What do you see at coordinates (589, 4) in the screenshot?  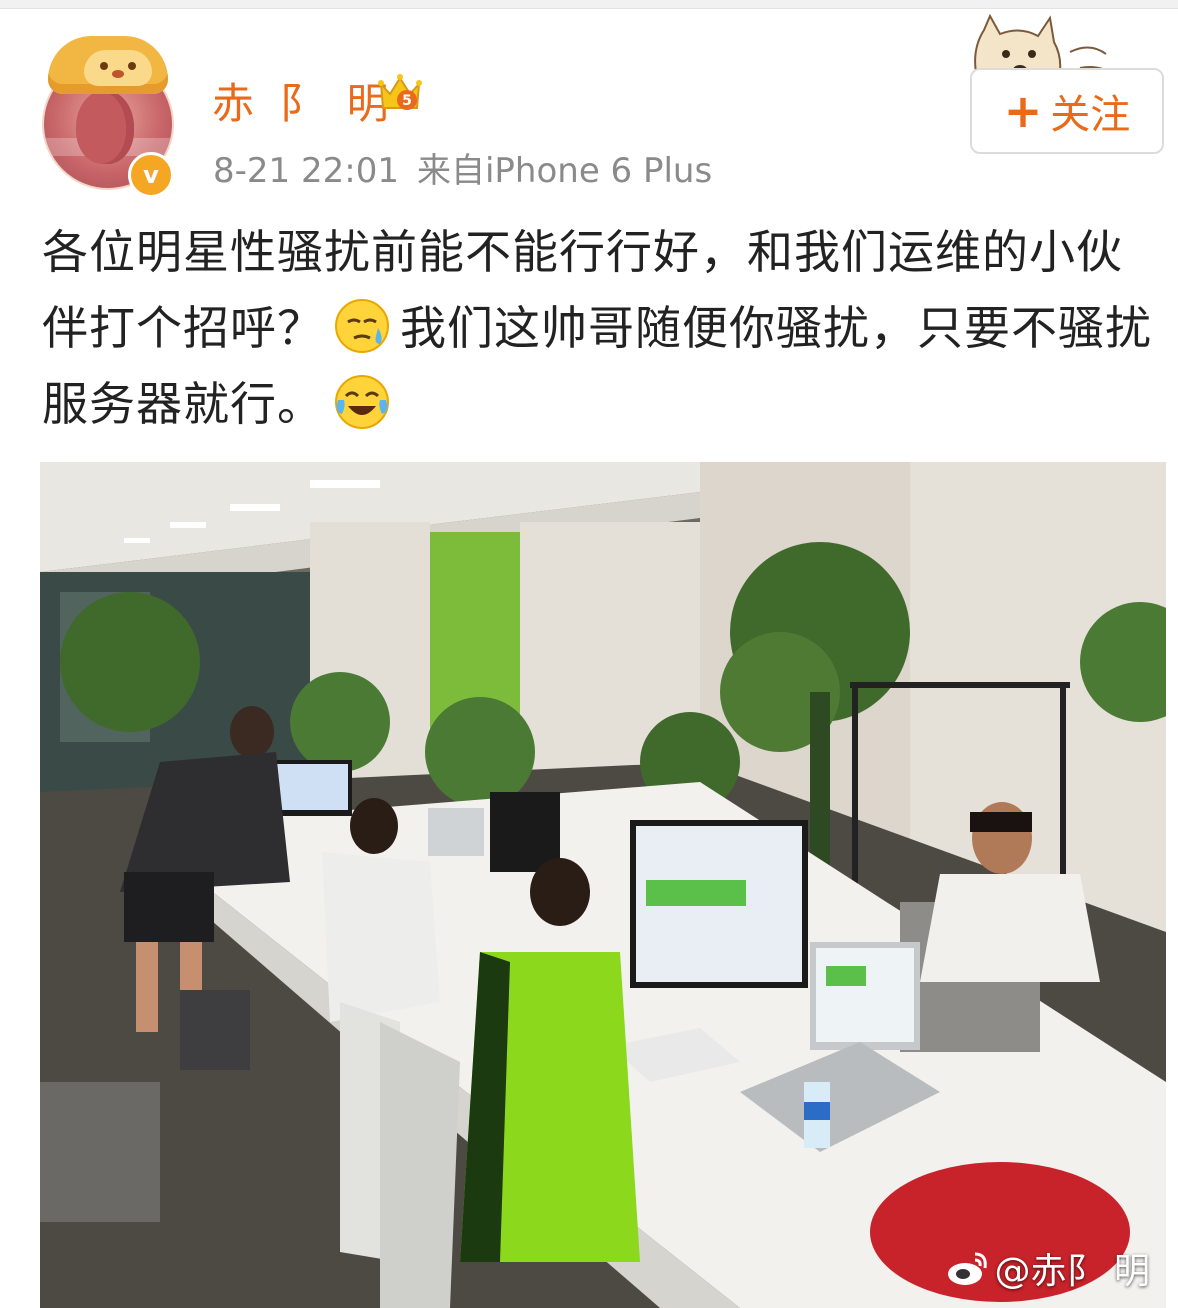 I see `top-divider` at bounding box center [589, 4].